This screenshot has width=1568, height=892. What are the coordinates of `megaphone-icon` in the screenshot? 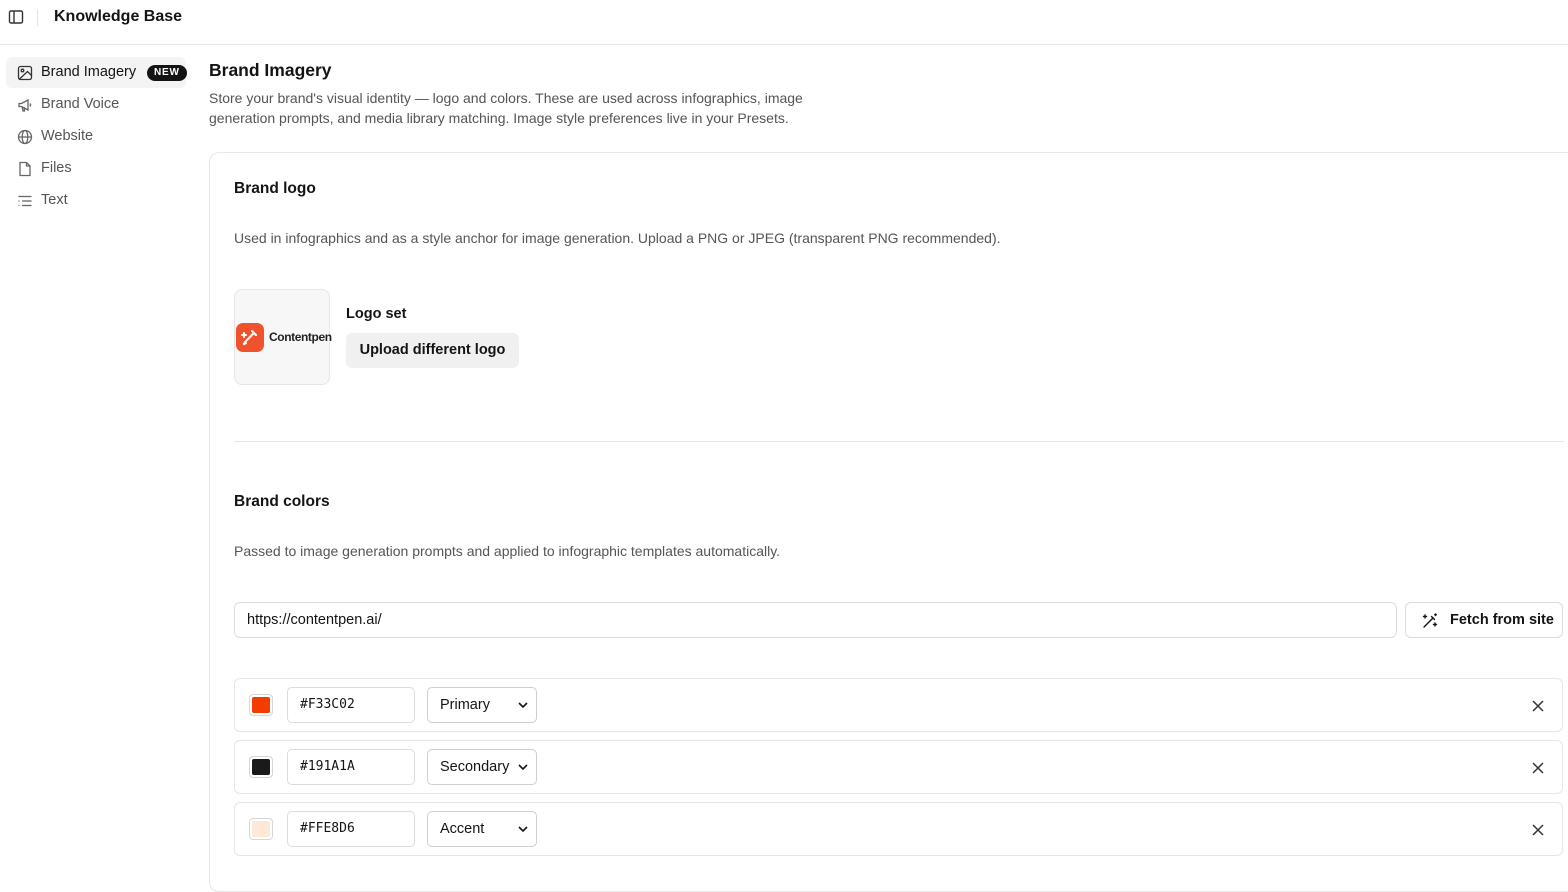 It's located at (25, 105).